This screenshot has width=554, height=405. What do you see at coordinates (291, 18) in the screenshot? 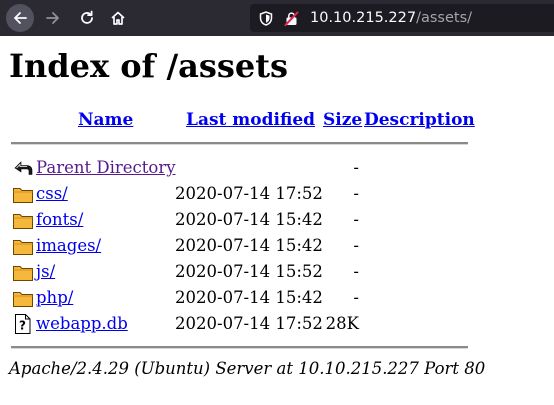
I see `insecure-lock-icon` at bounding box center [291, 18].